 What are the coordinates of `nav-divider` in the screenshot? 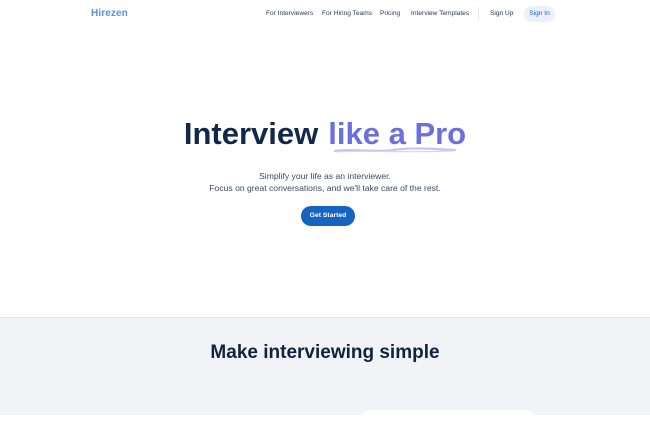 It's located at (478, 14).